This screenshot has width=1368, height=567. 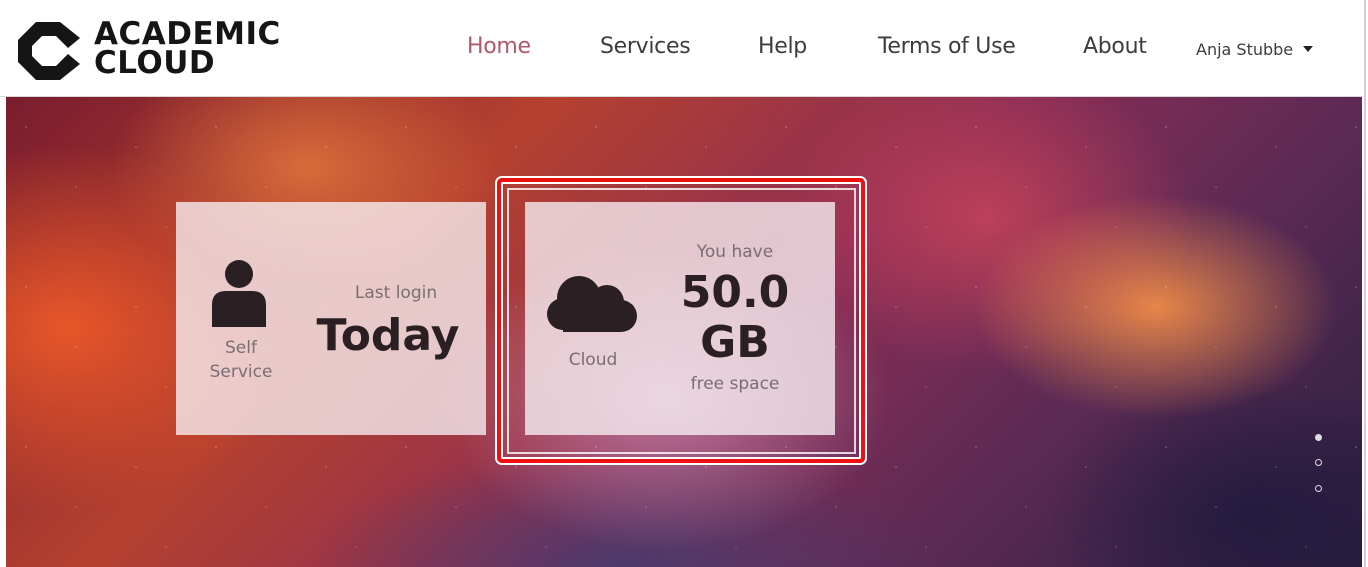 What do you see at coordinates (782, 46) in the screenshot?
I see `nav-help: Help` at bounding box center [782, 46].